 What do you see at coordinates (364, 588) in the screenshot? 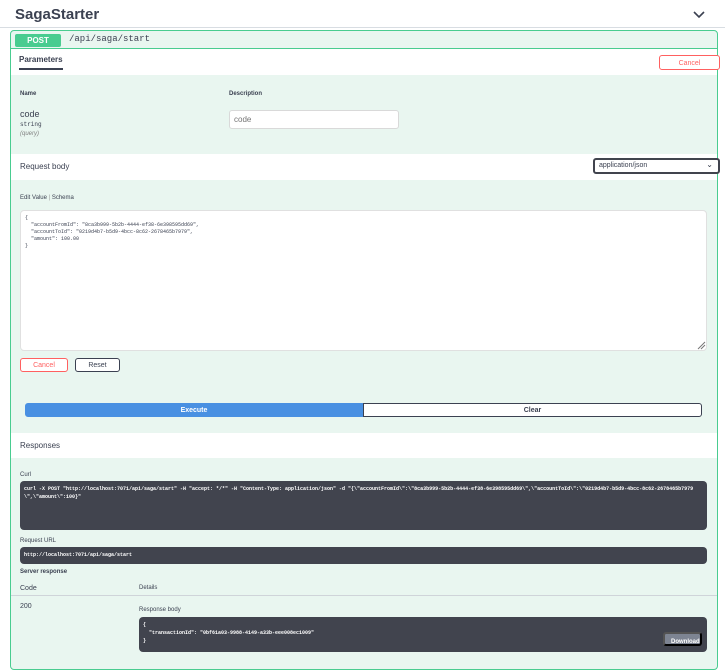
I see `response-table-header: Code Details` at bounding box center [364, 588].